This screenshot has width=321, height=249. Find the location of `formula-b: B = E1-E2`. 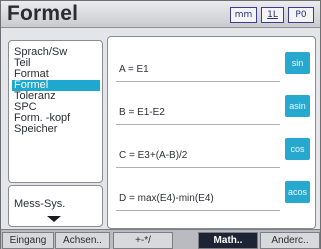

formula-b: B = E1-E2 is located at coordinates (198, 115).